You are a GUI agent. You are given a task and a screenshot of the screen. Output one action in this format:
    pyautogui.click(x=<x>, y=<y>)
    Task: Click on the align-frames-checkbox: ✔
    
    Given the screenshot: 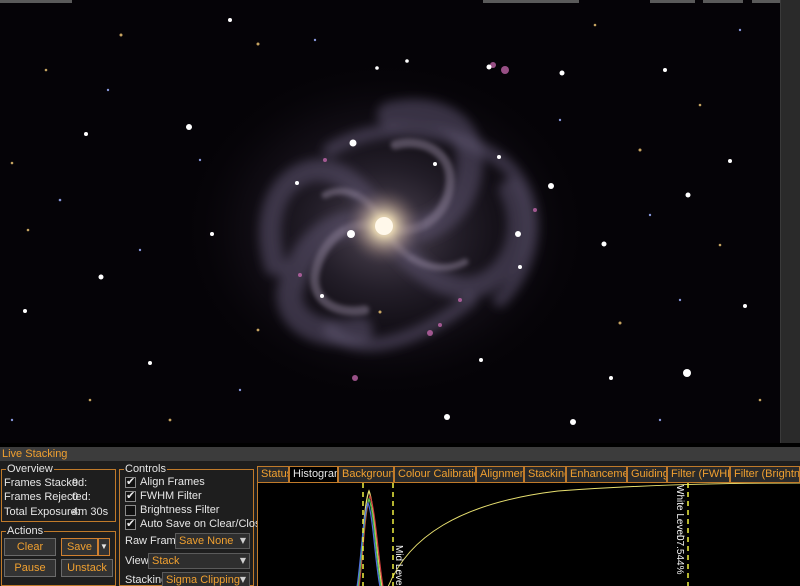 What is the action you would take?
    pyautogui.click(x=130, y=481)
    